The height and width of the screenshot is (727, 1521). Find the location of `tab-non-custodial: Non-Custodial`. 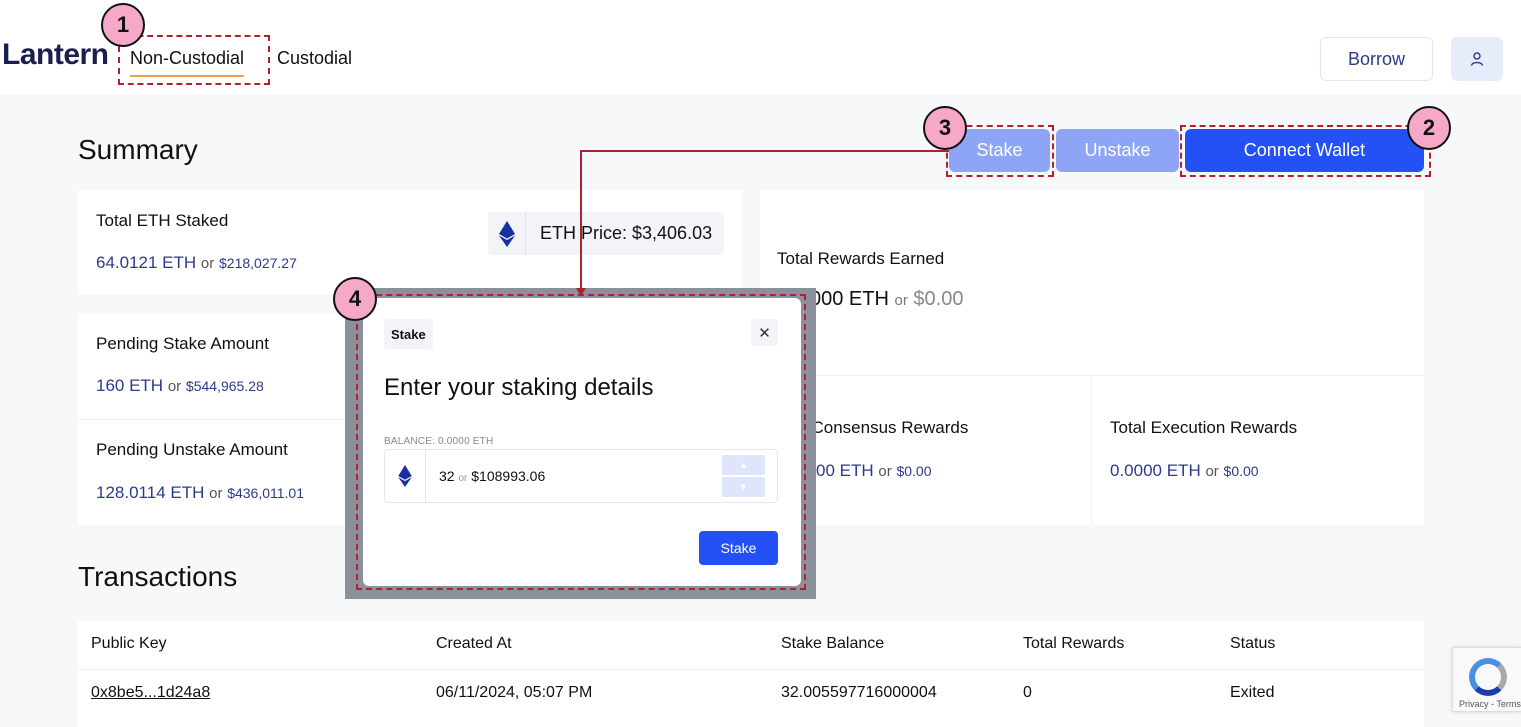

tab-non-custodial: Non-Custodial is located at coordinates (187, 62).